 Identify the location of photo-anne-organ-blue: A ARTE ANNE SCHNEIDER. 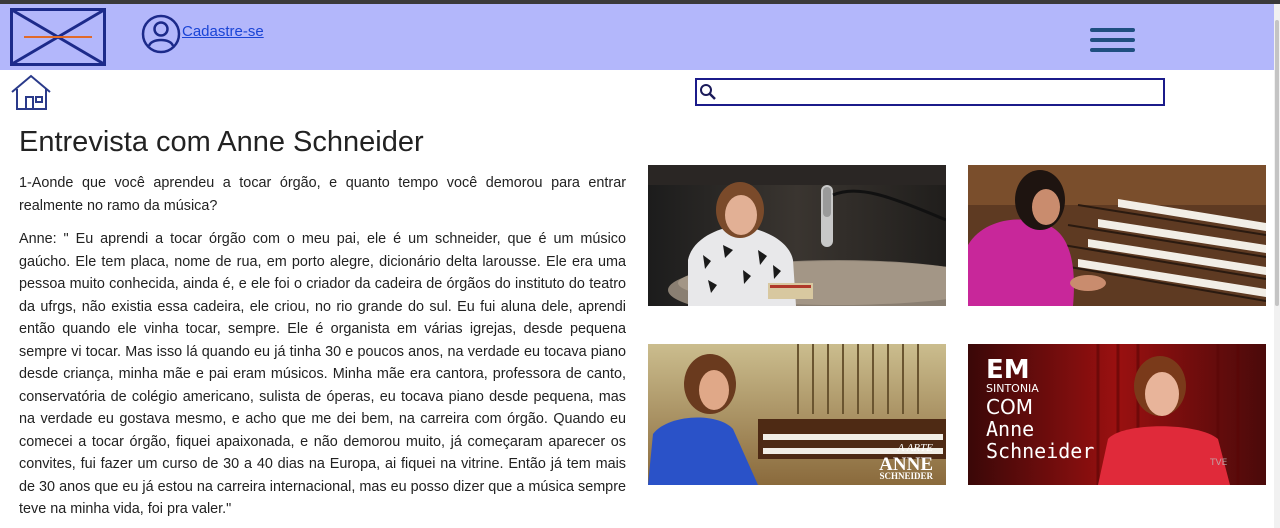
(797, 414).